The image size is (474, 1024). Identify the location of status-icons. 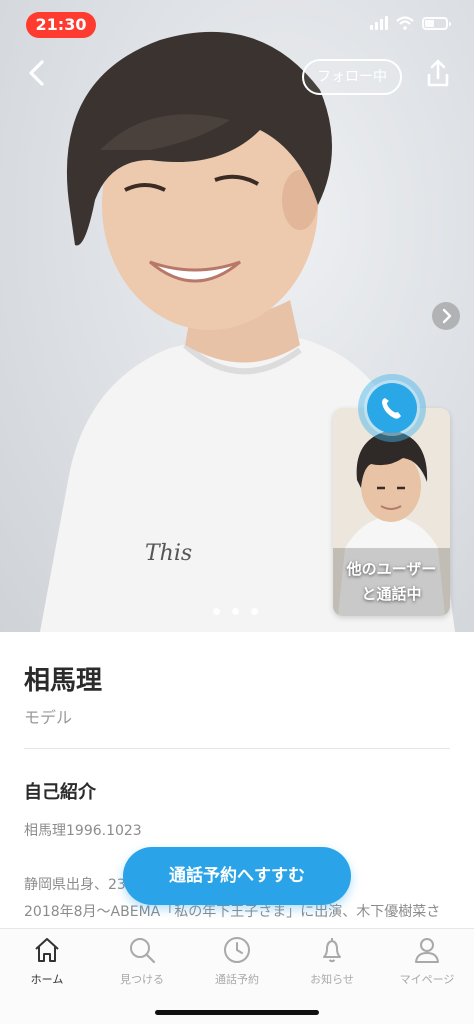
(410, 23).